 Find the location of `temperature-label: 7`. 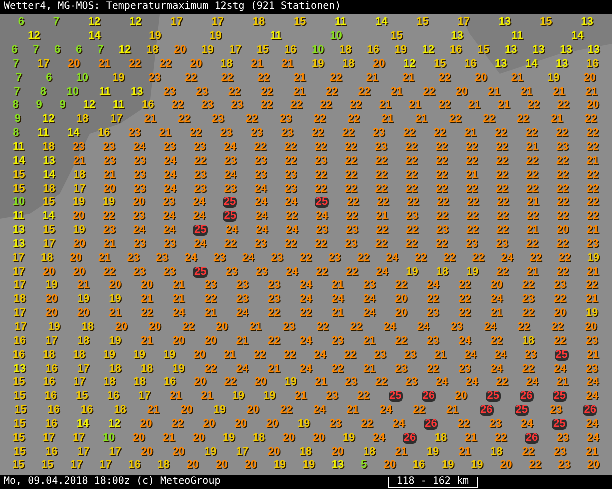

temperature-label: 7 is located at coordinates (56, 22).